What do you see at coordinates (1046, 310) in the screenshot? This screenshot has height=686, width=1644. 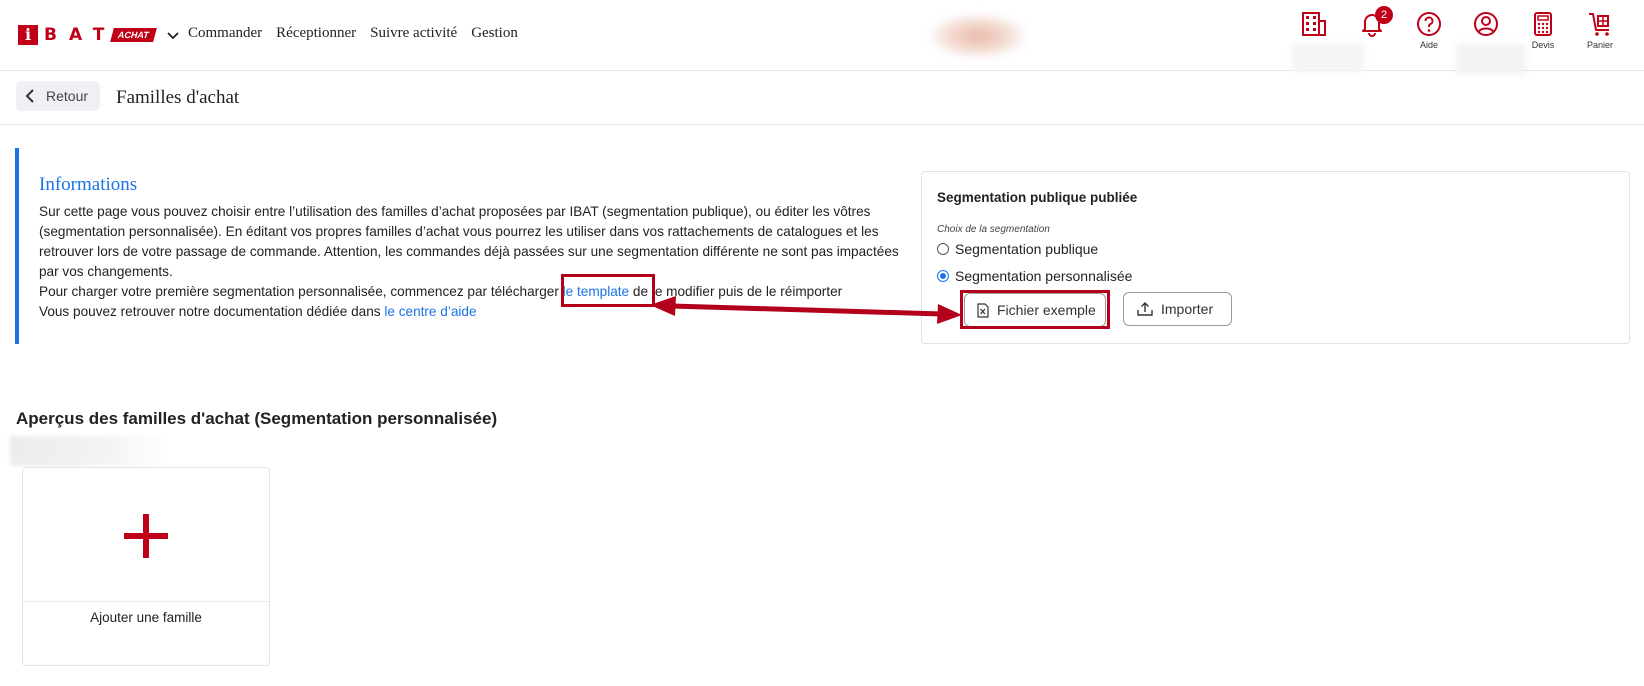 I see `example-file-label: Fichier exemple` at bounding box center [1046, 310].